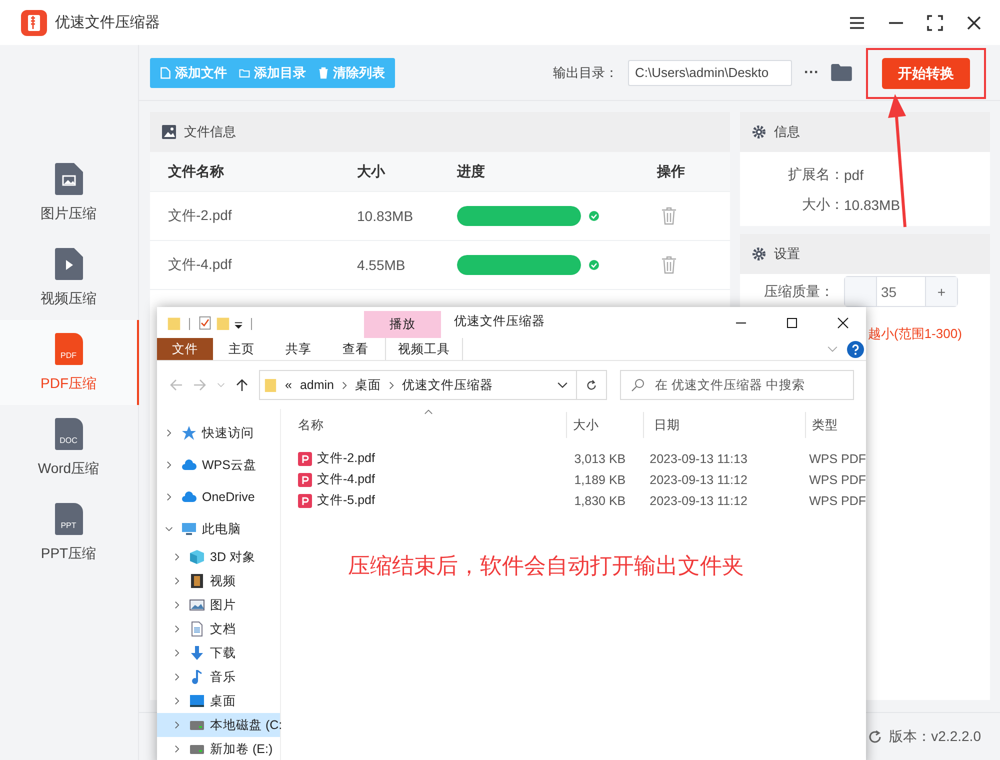 The height and width of the screenshot is (760, 1000). I want to click on refresh-button, so click(592, 385).